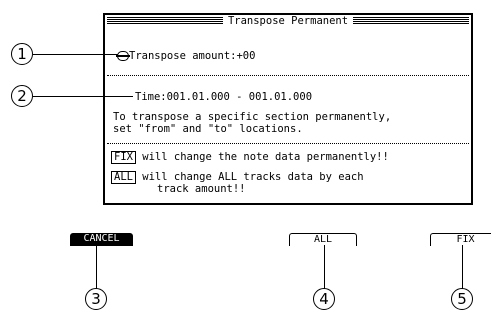 This screenshot has width=491, height=311. Describe the element at coordinates (201, 189) in the screenshot. I see `all-note-text-2: track amount!!` at that location.